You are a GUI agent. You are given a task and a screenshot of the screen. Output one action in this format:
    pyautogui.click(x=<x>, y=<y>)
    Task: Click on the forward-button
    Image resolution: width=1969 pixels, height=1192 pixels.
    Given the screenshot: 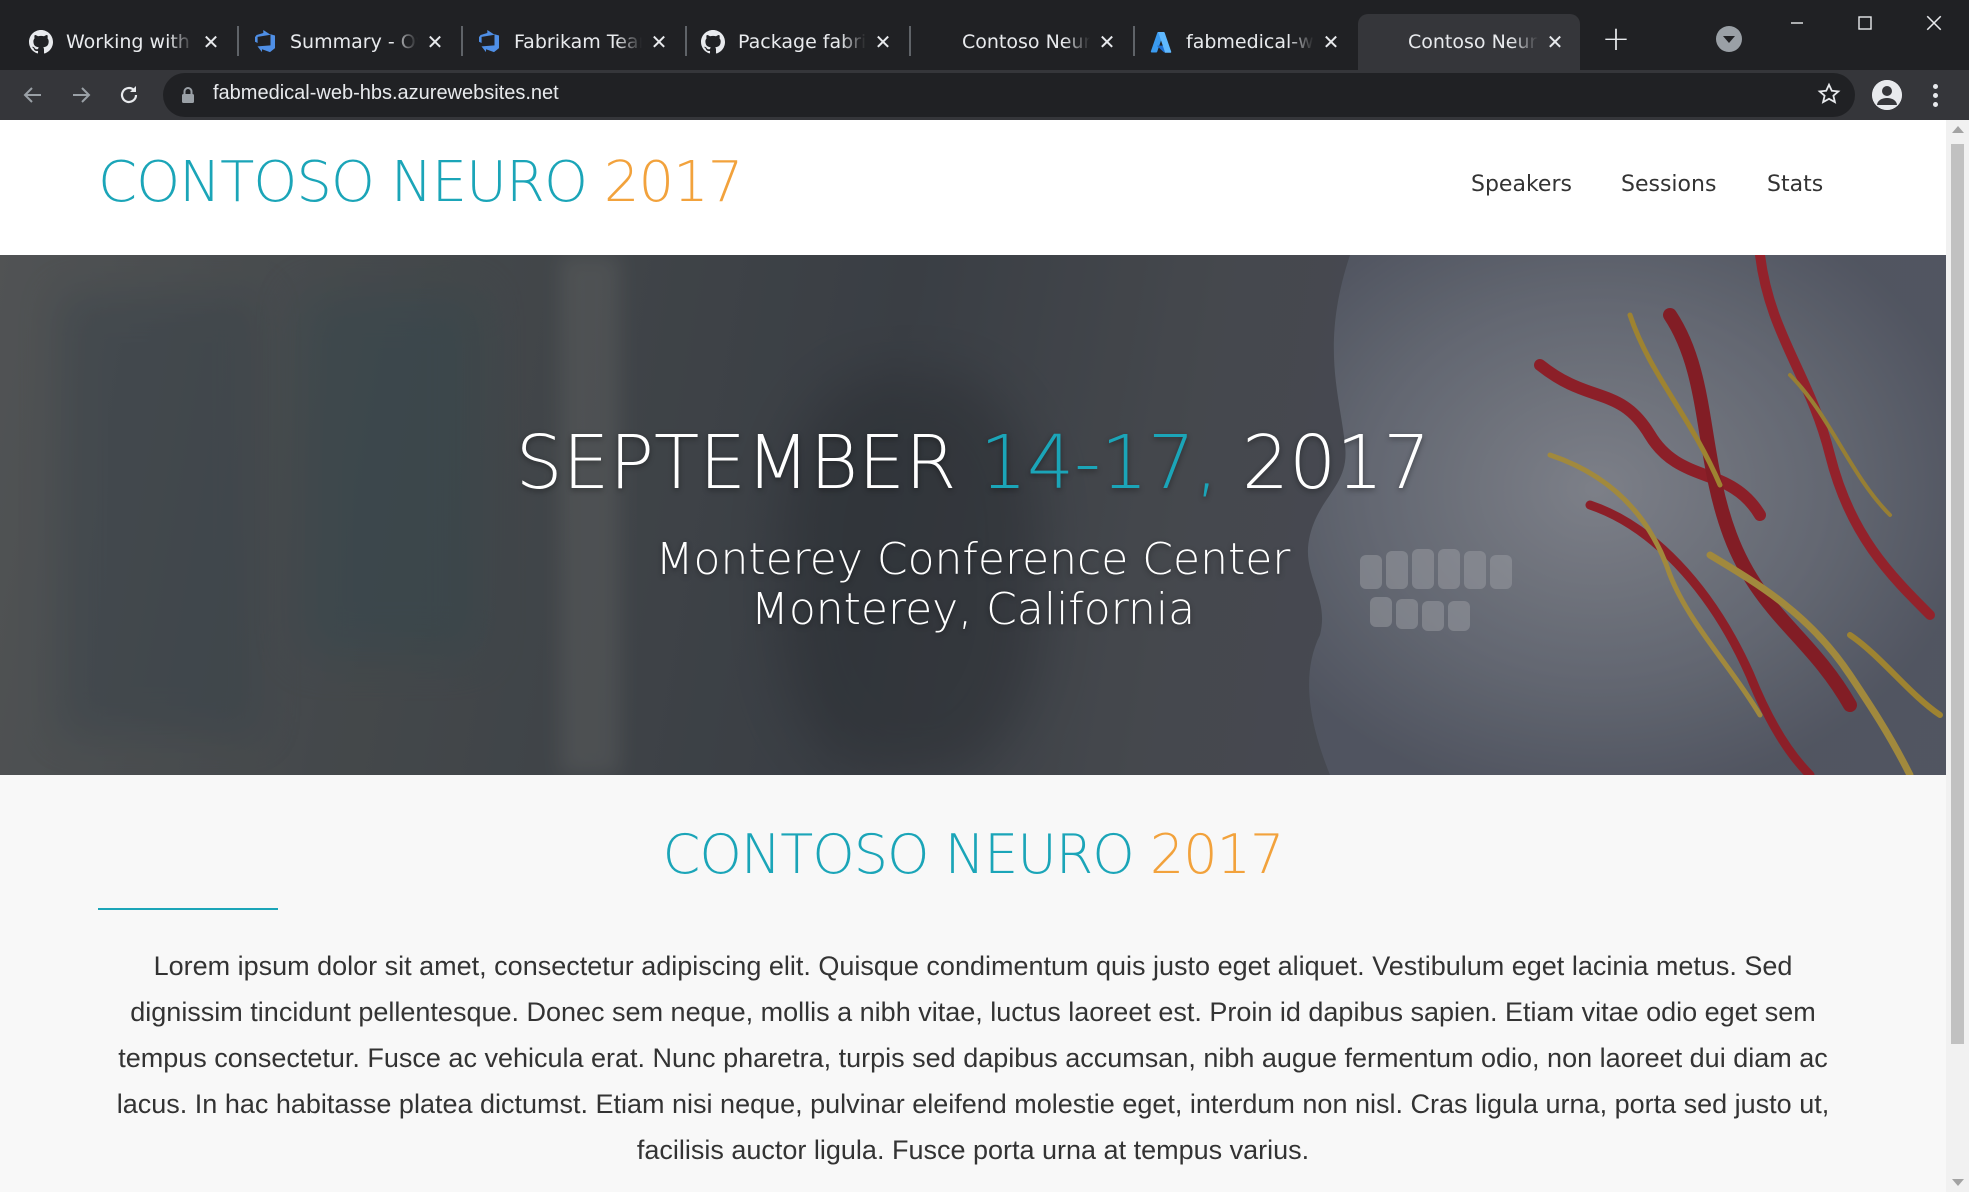 What is the action you would take?
    pyautogui.click(x=81, y=95)
    